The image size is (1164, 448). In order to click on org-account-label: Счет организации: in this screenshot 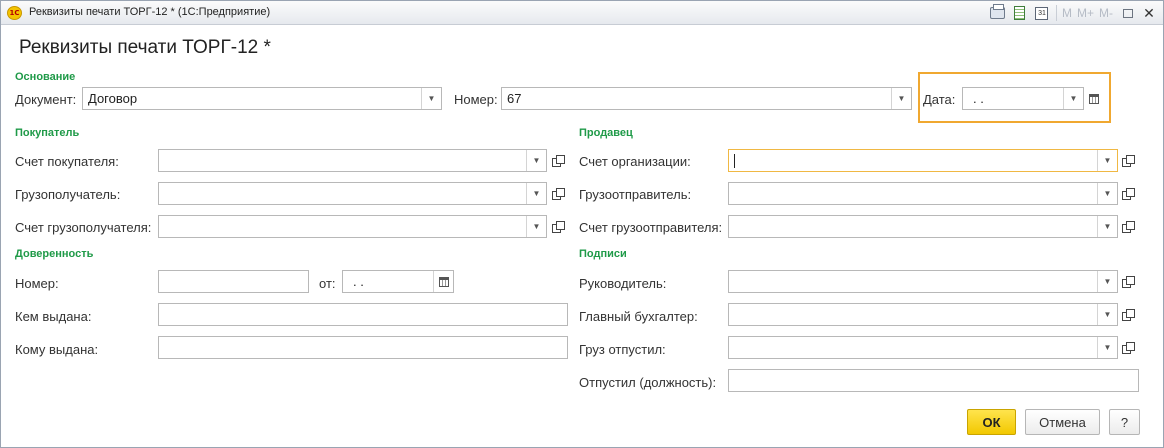, I will do `click(635, 161)`.